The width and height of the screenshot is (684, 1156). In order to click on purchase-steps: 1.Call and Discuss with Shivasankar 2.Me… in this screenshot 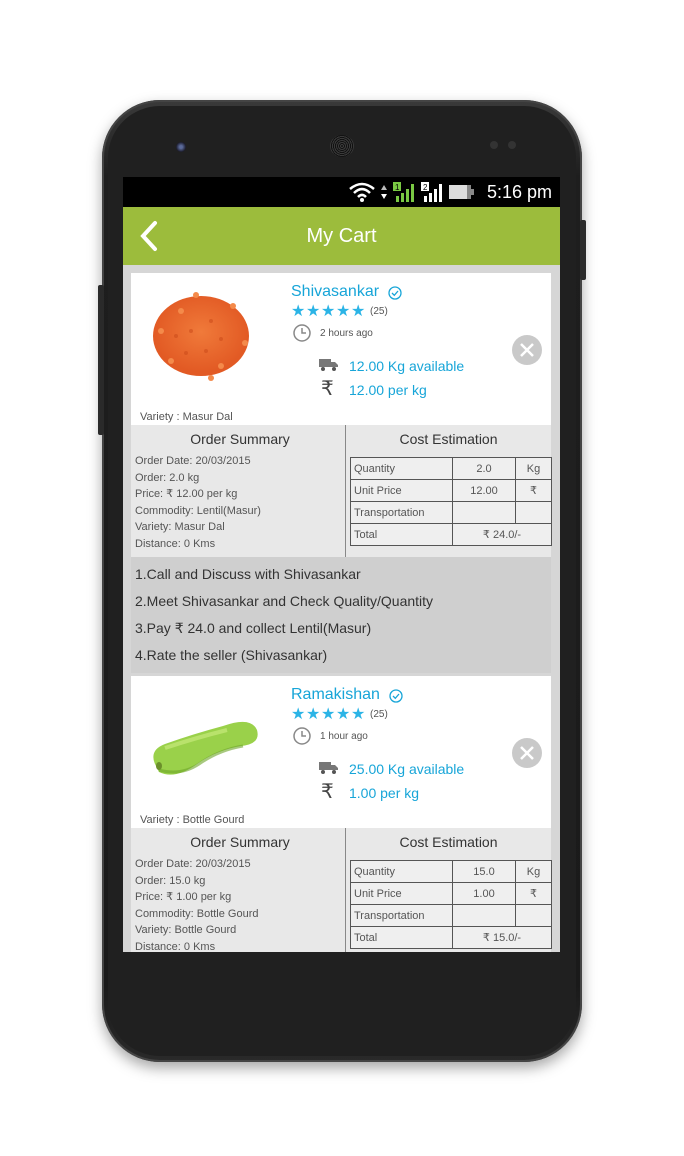, I will do `click(341, 615)`.